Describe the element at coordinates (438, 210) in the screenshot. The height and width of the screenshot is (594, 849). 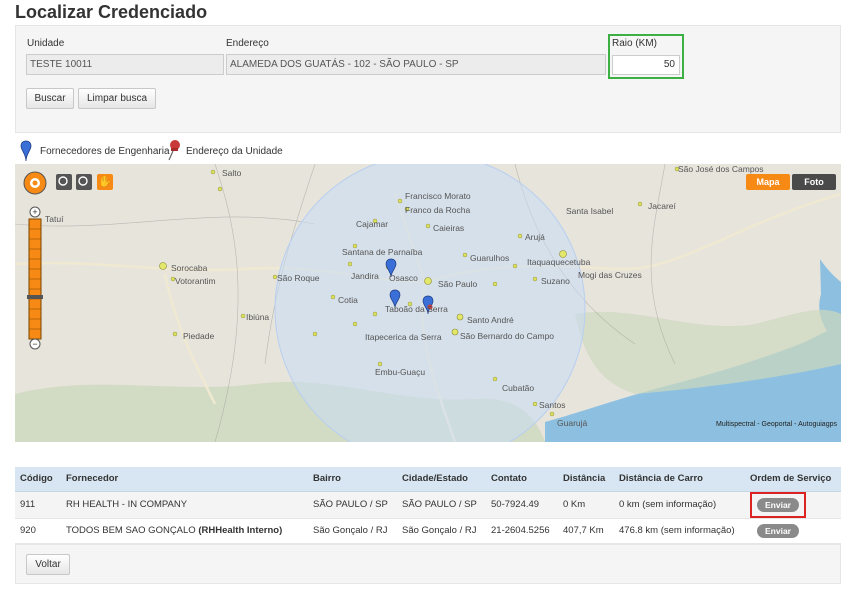
I see `city-label: Franco da Rocha` at that location.